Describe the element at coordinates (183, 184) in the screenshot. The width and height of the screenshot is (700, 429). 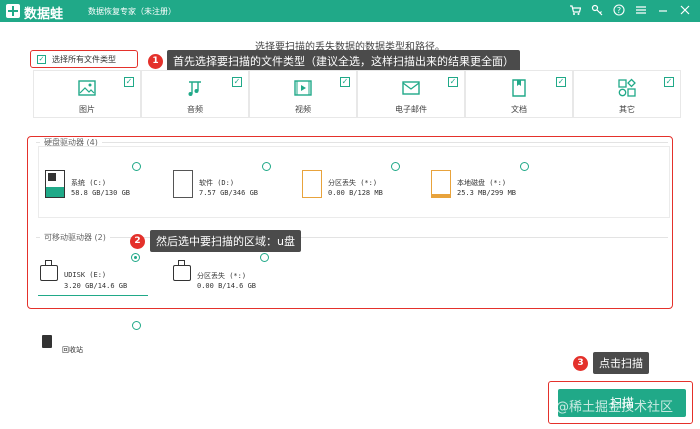
I see `drive-icon` at that location.